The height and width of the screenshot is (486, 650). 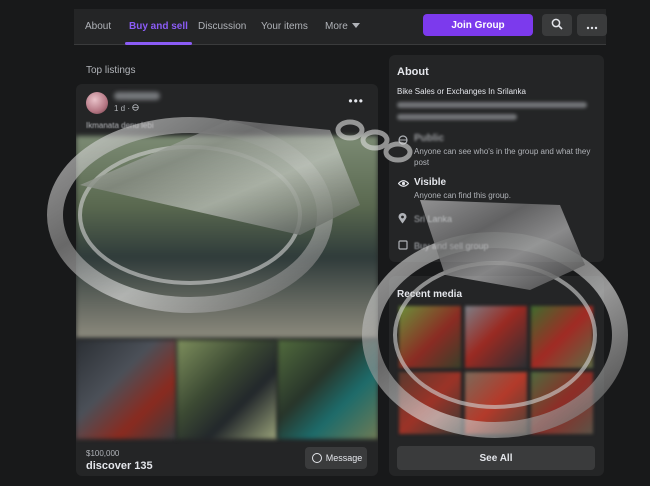 What do you see at coordinates (98, 26) in the screenshot?
I see `tab-about: About` at bounding box center [98, 26].